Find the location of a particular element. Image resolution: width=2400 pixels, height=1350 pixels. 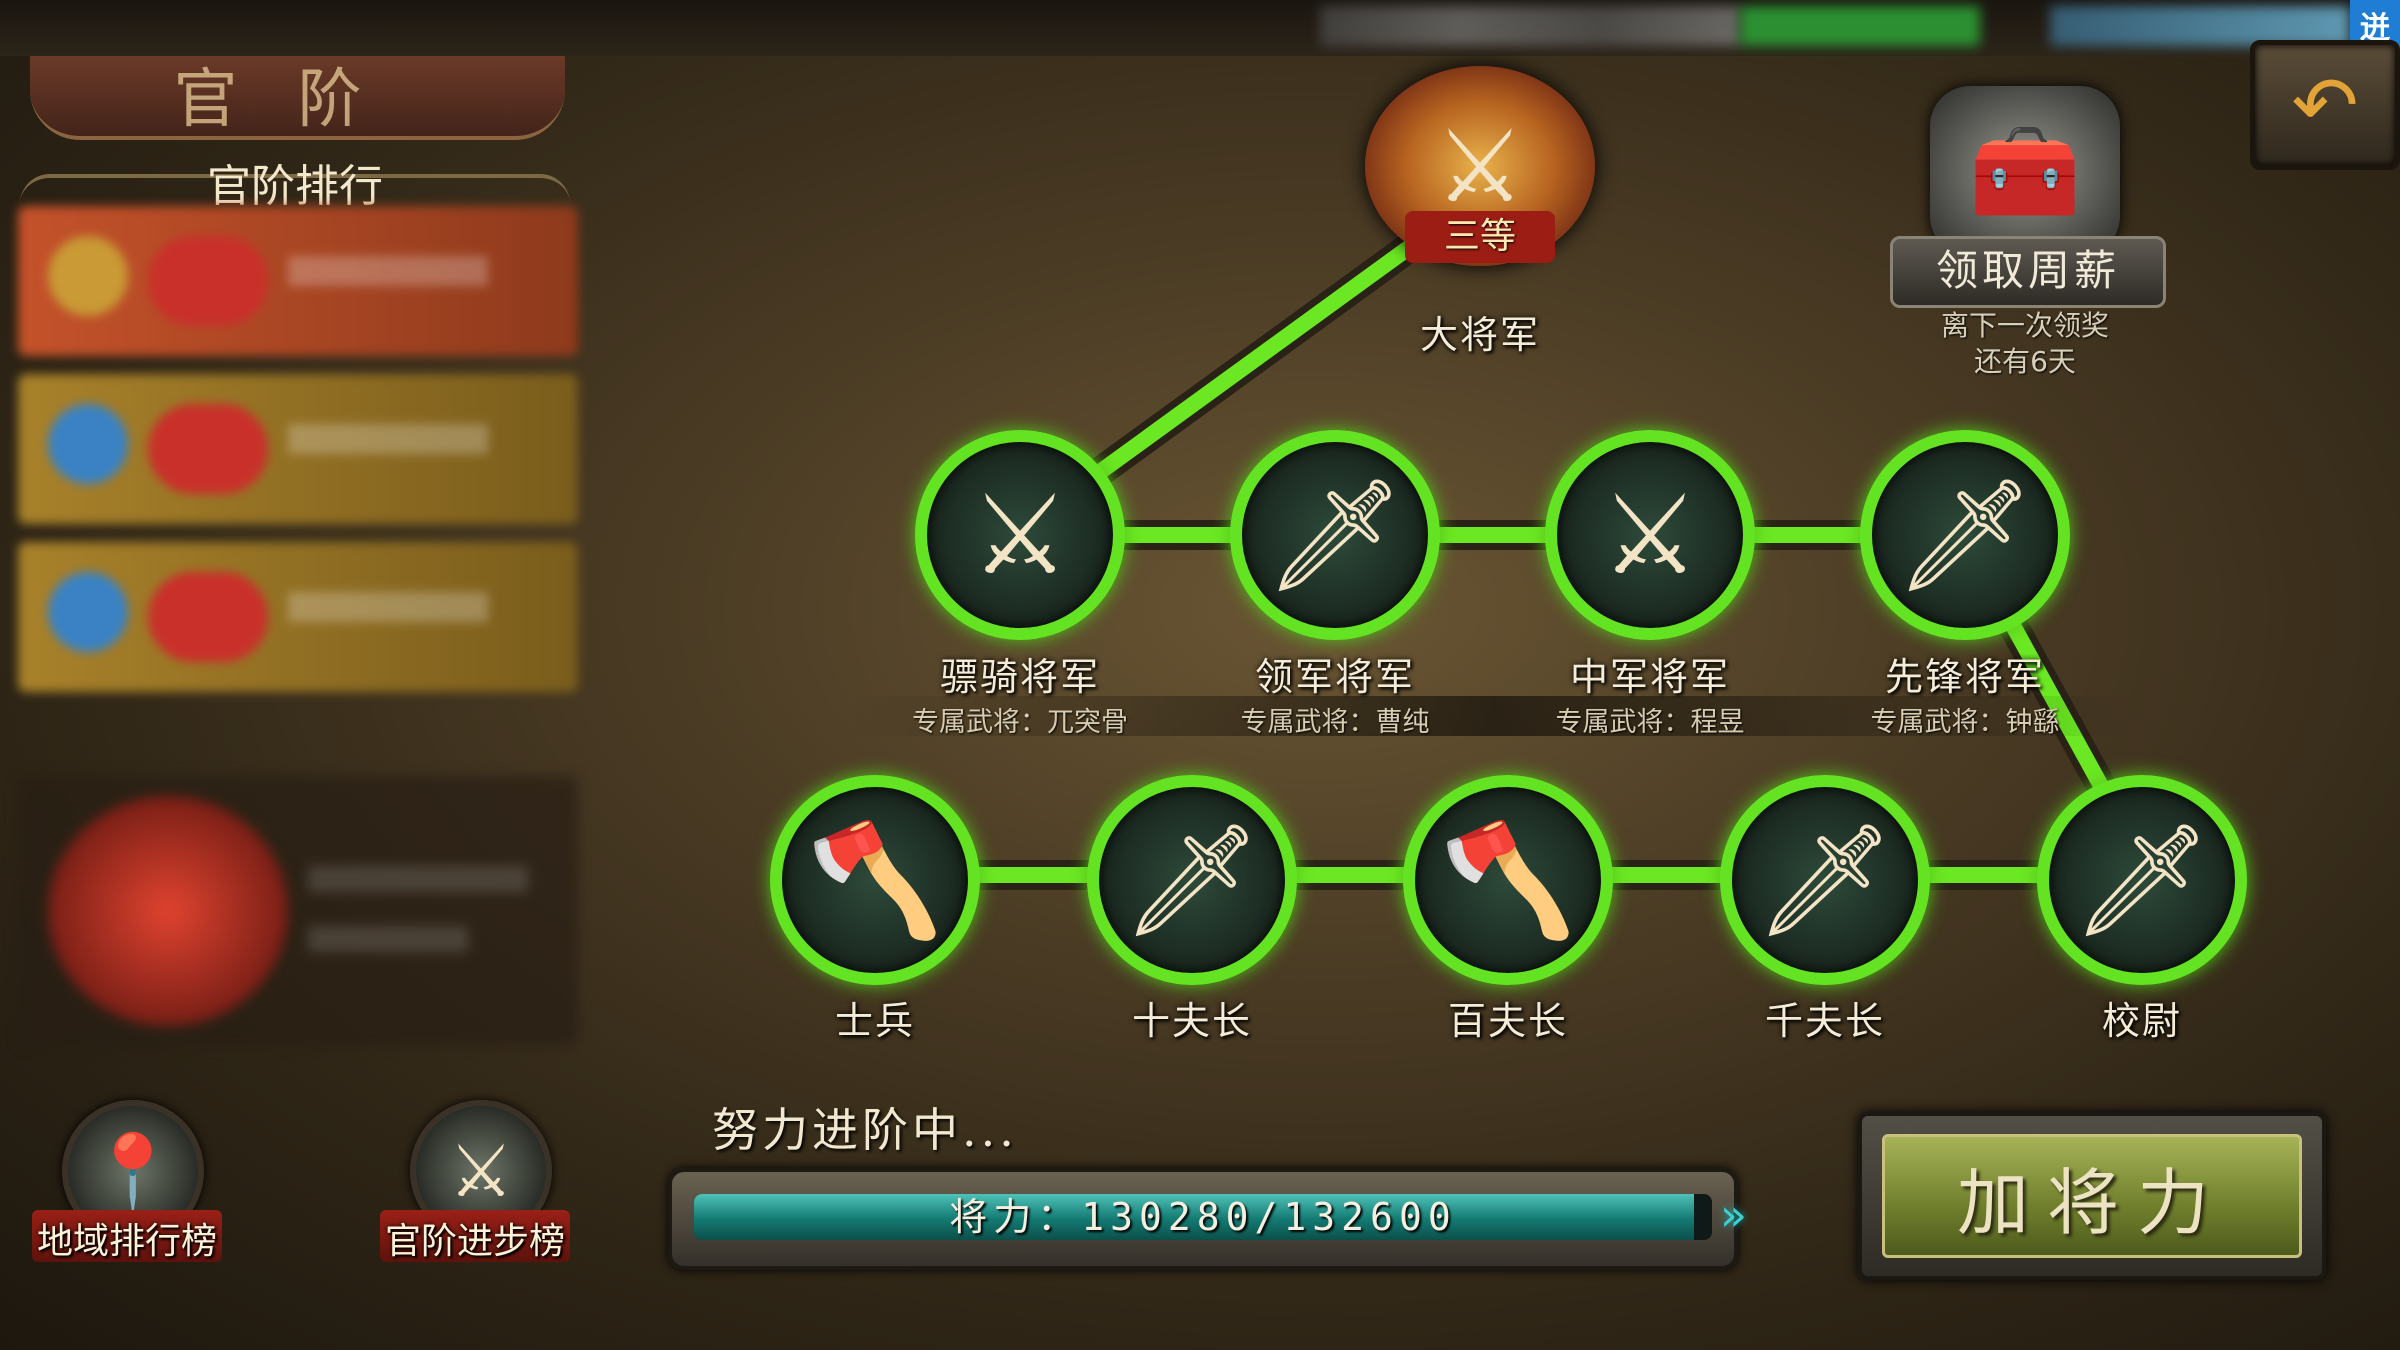

rank-node-centurion: 🪓 is located at coordinates (1508, 880).